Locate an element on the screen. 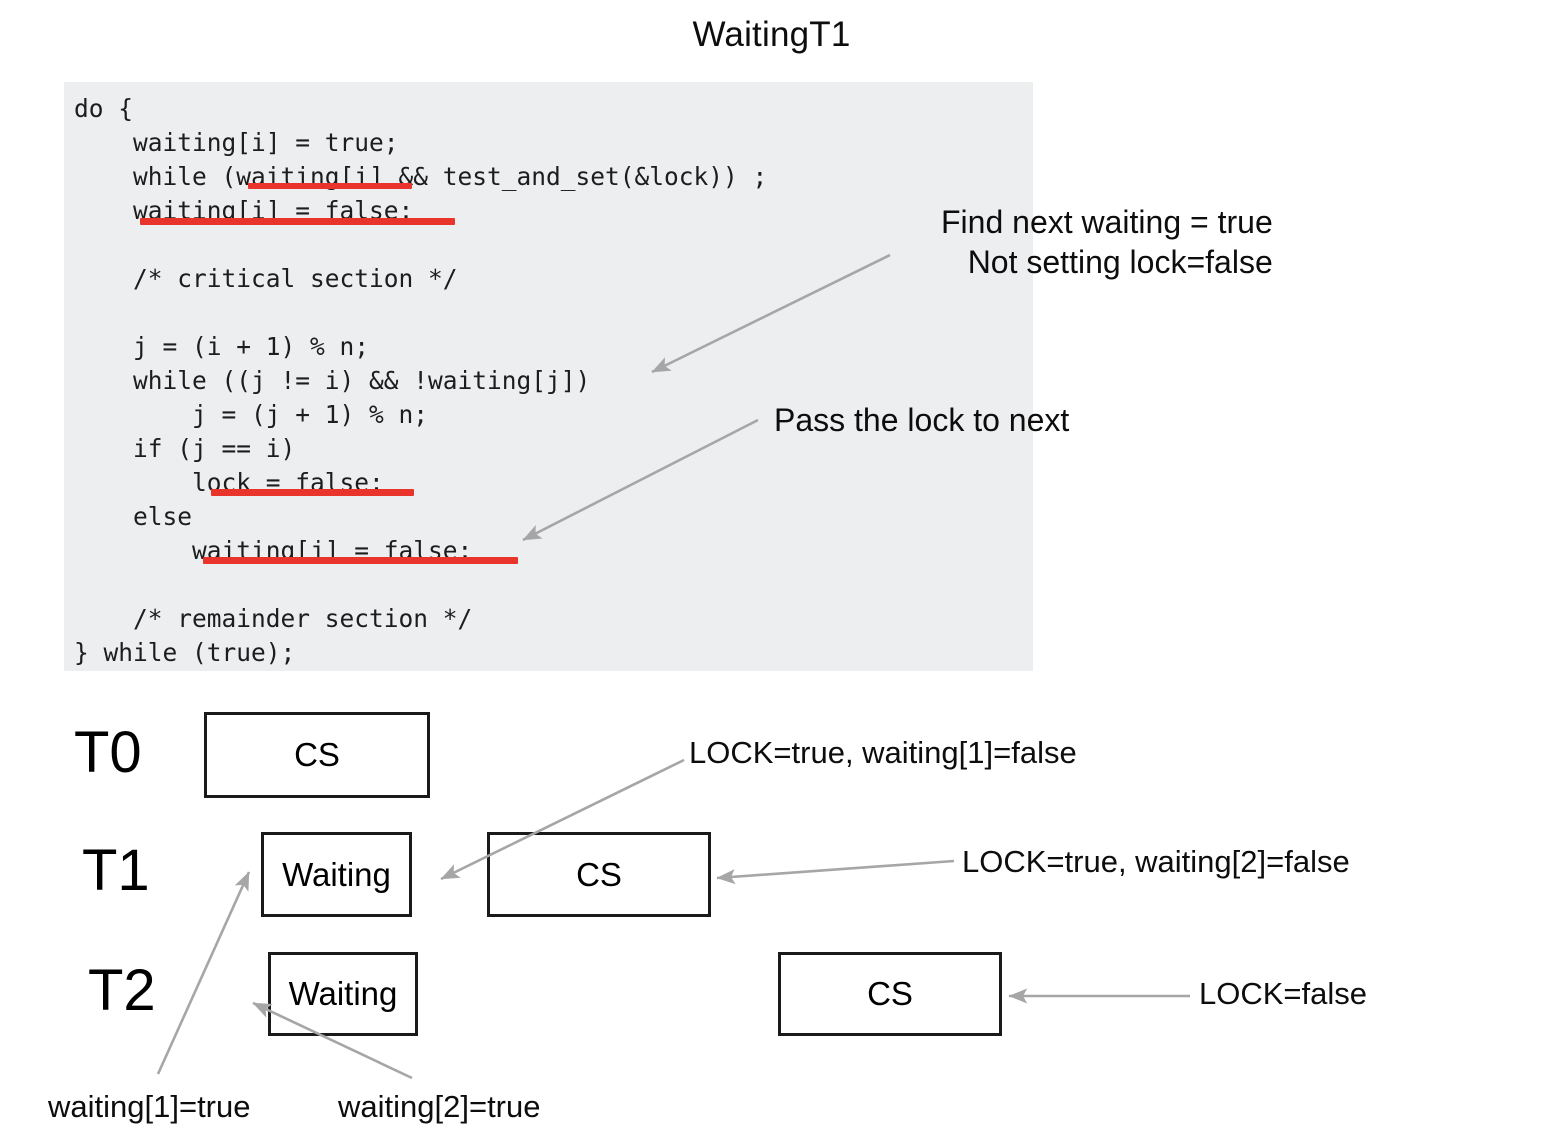 The width and height of the screenshot is (1543, 1133). timeline-box-t2-waiting: Waiting is located at coordinates (343, 994).